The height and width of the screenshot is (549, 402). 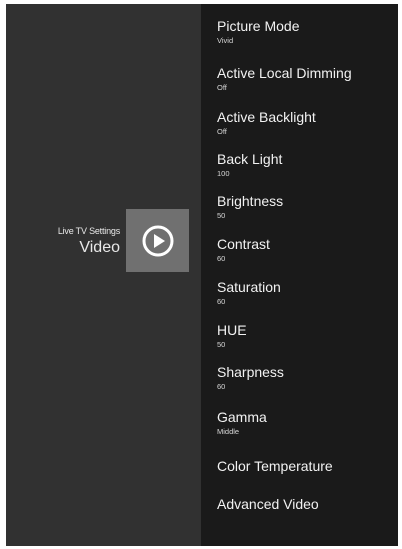 What do you see at coordinates (266, 117) in the screenshot?
I see `menu-item-label: Active Backlight` at bounding box center [266, 117].